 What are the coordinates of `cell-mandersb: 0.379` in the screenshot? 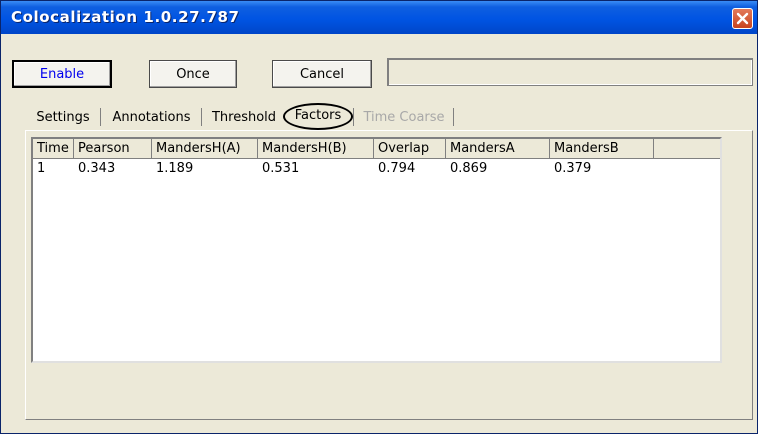 It's located at (573, 168).